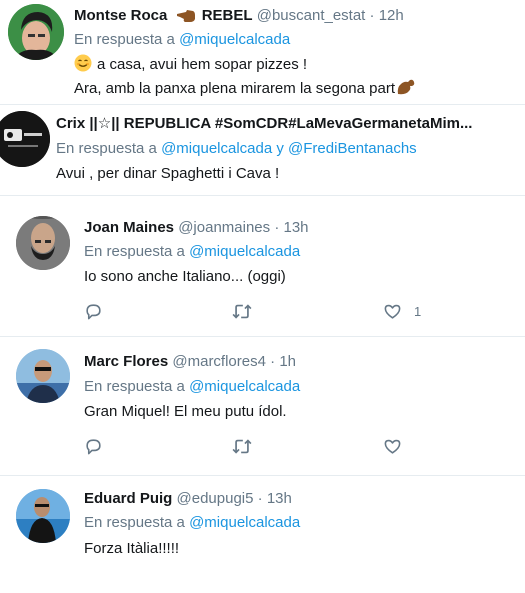 This screenshot has height=593, width=525. Describe the element at coordinates (352, 148) in the screenshot. I see `reply-mention-link: @FrediBentanachs` at that location.